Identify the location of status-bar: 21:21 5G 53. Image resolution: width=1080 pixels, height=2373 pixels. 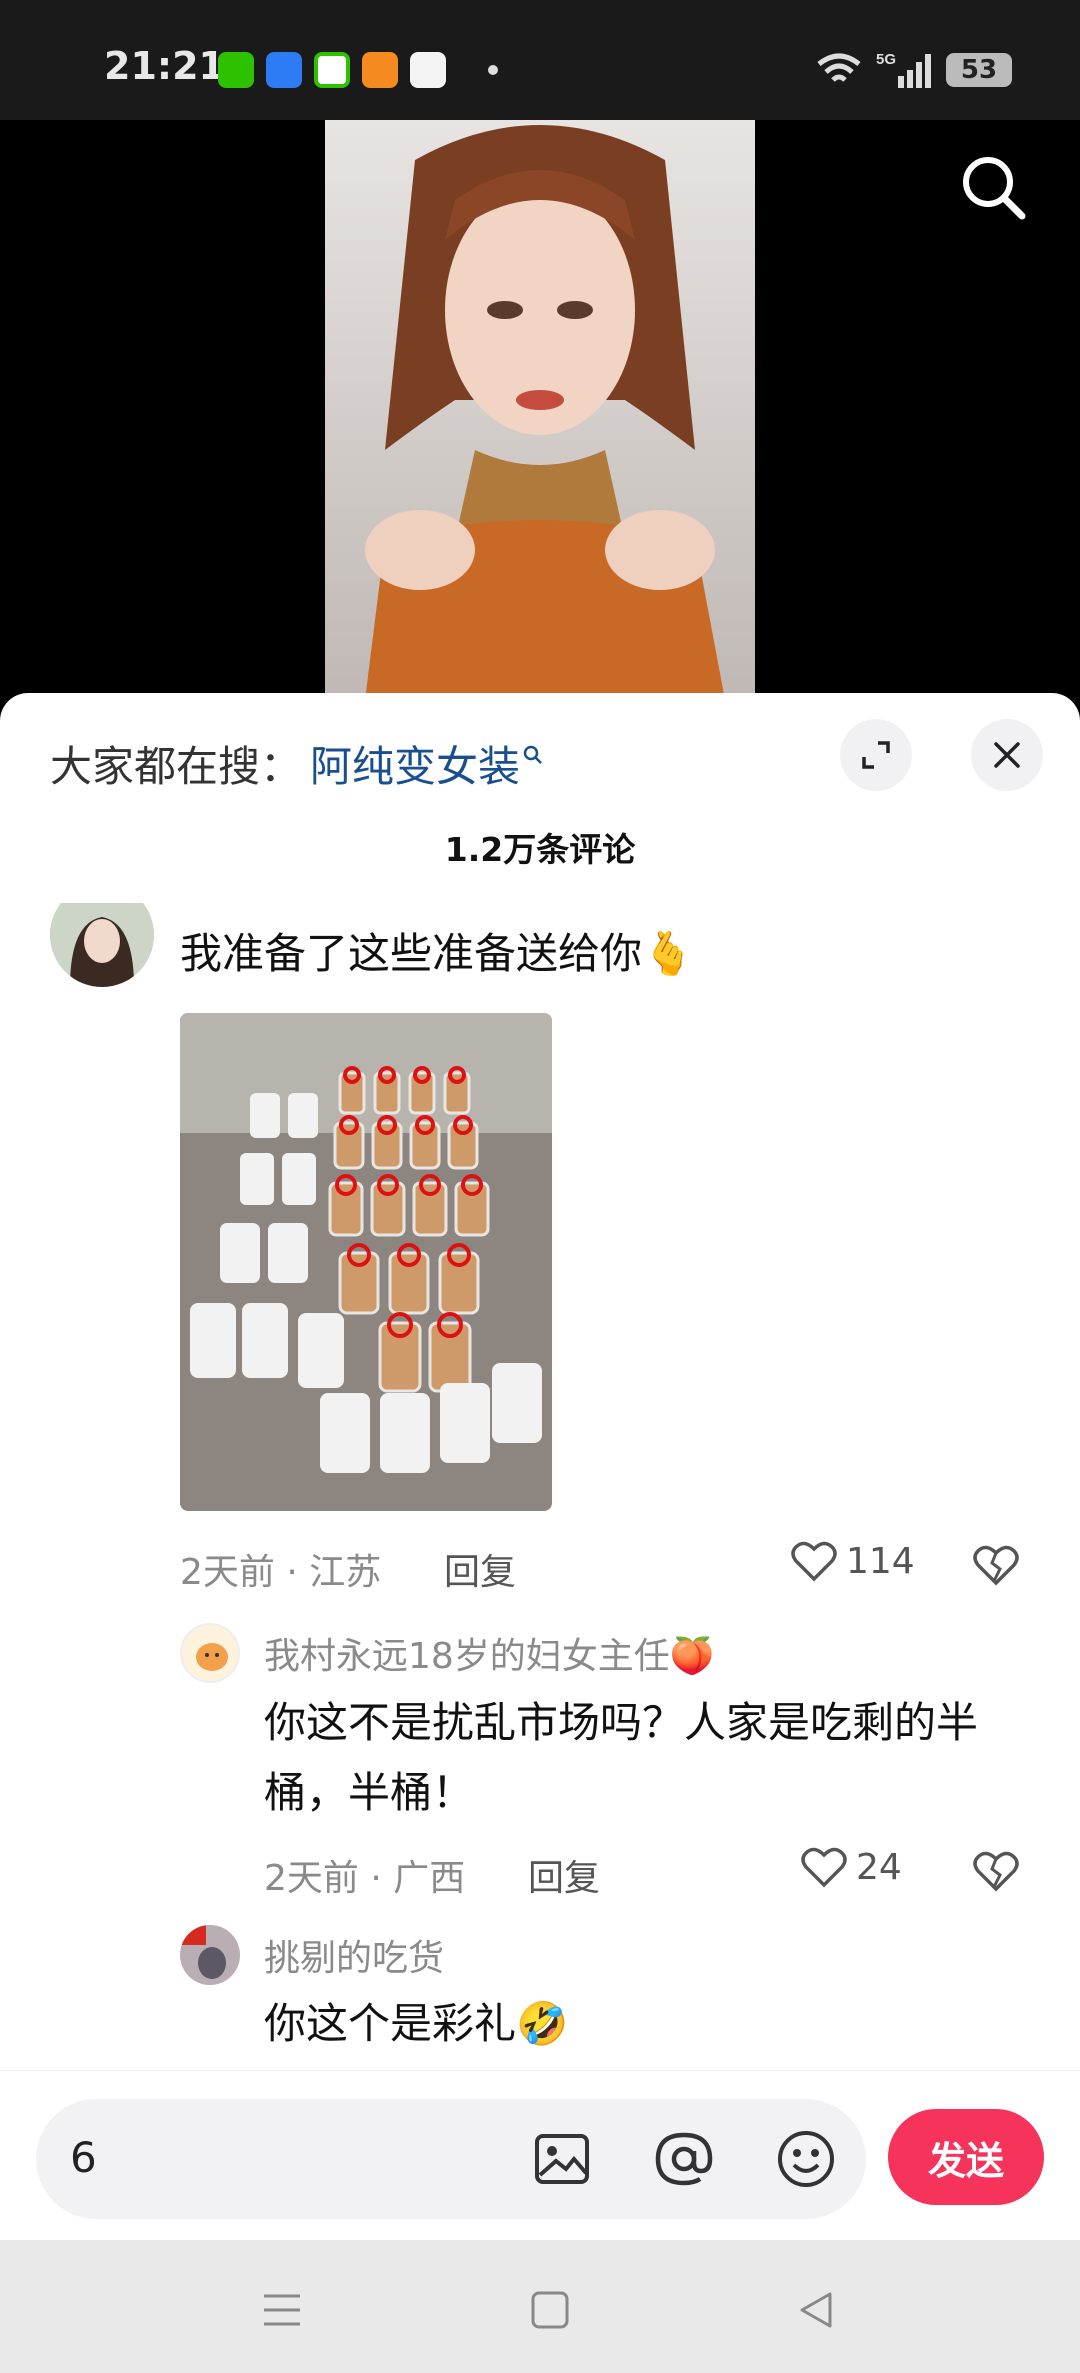
(540, 60).